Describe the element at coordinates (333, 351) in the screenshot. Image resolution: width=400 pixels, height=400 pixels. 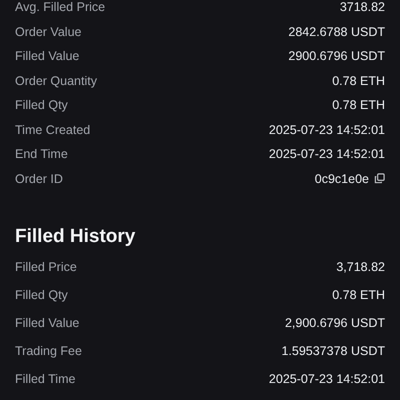
I see `field-value: 1.59537378 USDT` at that location.